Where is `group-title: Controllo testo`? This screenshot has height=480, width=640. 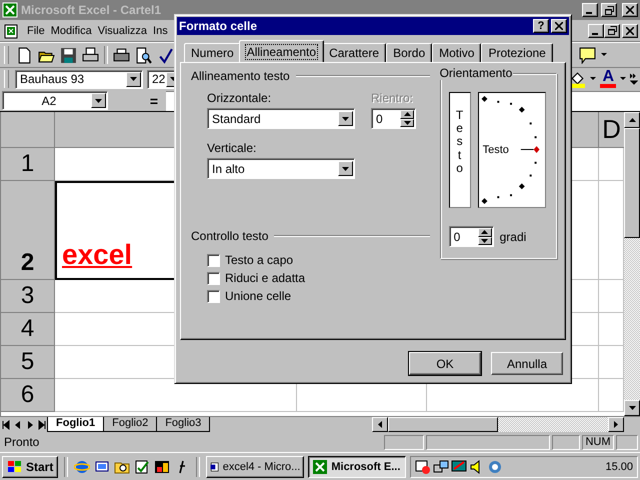 group-title: Controllo testo is located at coordinates (229, 236).